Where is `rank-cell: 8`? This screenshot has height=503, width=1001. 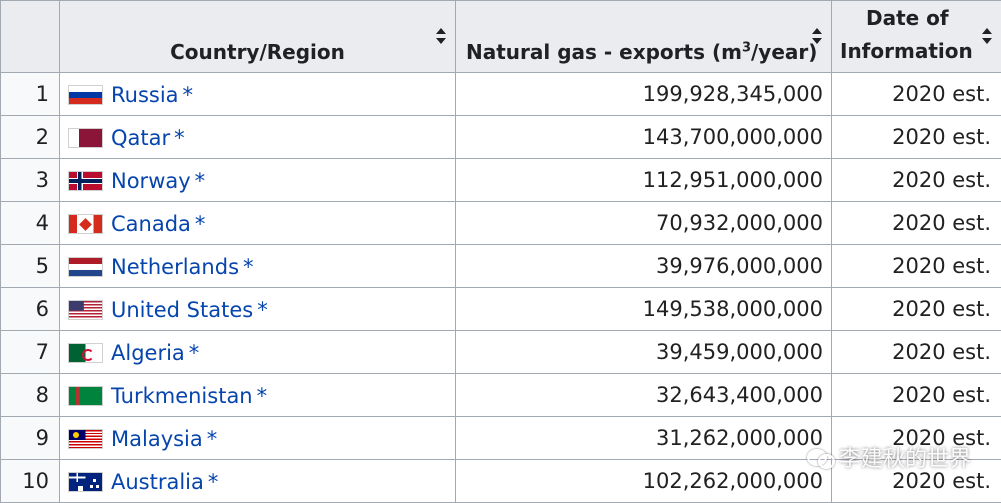 rank-cell: 8 is located at coordinates (30, 395).